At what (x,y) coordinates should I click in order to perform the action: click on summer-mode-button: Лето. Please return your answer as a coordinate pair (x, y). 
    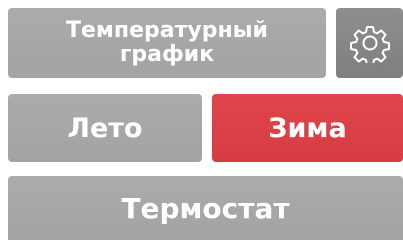
    Looking at the image, I should click on (105, 128).